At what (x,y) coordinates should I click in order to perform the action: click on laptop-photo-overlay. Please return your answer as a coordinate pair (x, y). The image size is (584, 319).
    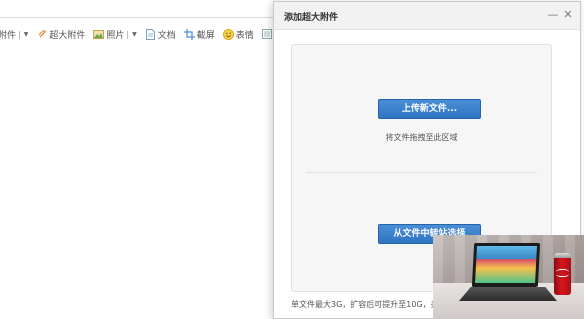
    Looking at the image, I should click on (508, 277).